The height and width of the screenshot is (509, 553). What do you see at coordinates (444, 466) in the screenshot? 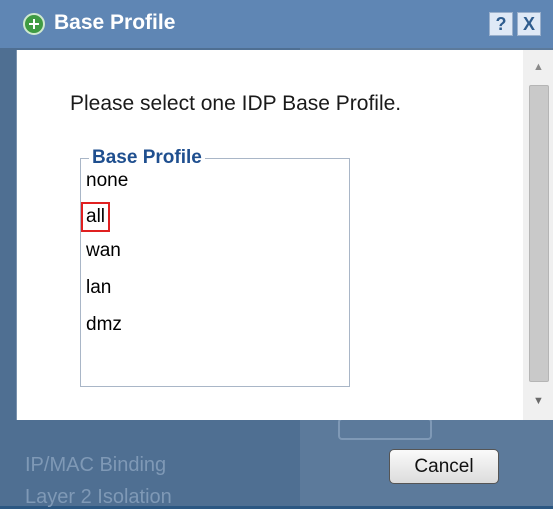
I see `cancel-button: Cancel` at bounding box center [444, 466].